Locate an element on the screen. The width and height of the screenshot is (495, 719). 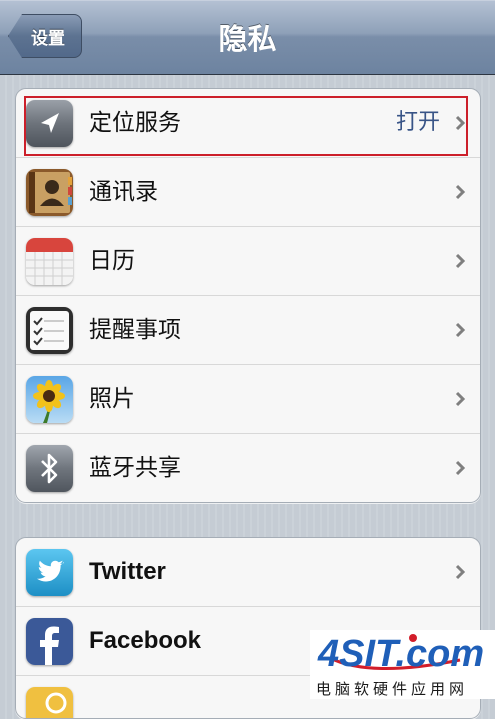
watermark: 4SIT.com 电脑软硬件应用网 is located at coordinates (402, 664).